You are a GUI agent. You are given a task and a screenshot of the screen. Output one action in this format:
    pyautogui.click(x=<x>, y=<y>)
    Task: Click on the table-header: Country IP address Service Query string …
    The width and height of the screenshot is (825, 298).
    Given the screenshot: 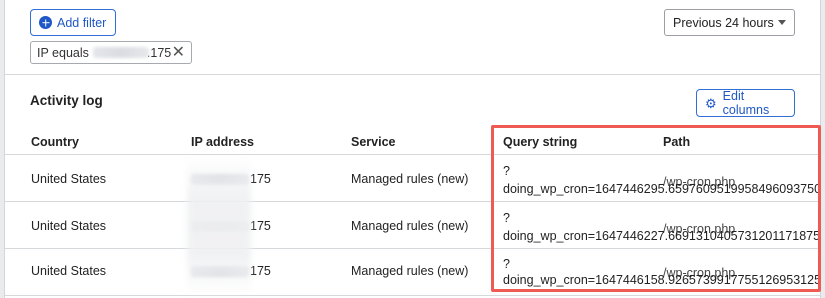 What is the action you would take?
    pyautogui.click(x=412, y=141)
    